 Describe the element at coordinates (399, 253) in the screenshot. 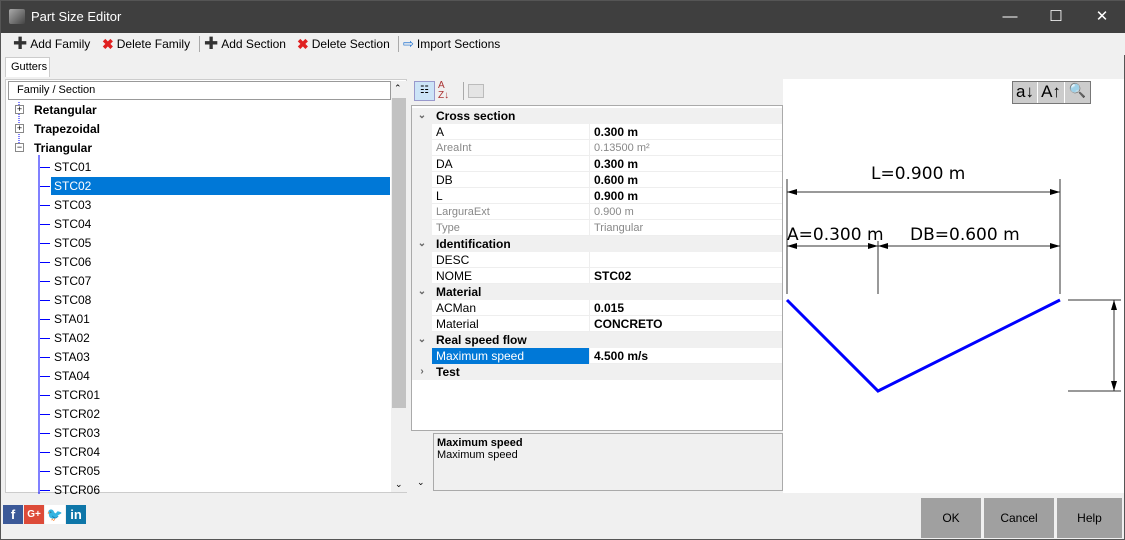

I see `scrollbar-thumb` at that location.